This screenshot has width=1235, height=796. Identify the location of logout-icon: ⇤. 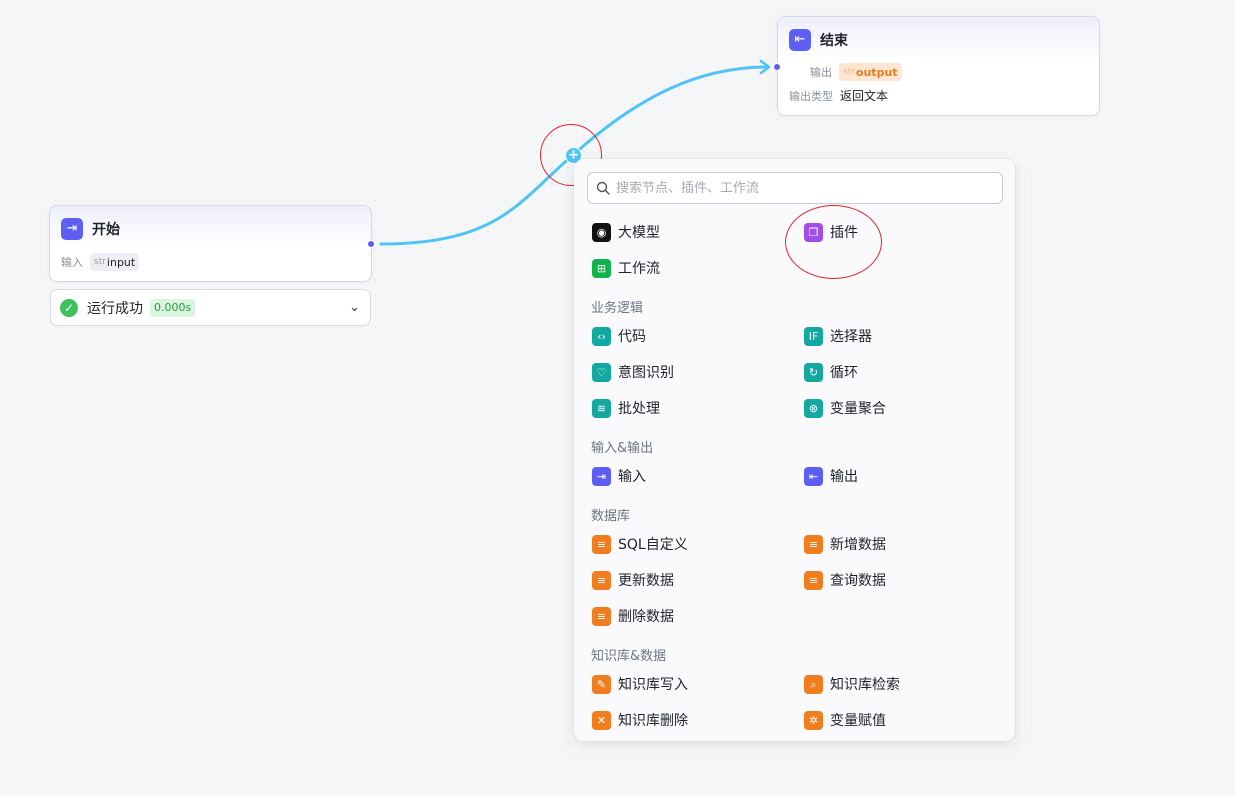
(800, 40).